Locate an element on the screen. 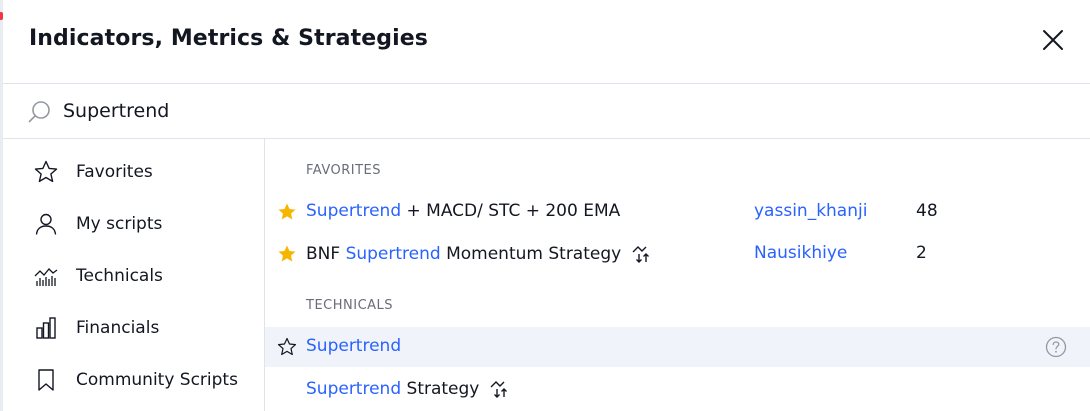  script-name-prefix: BNF is located at coordinates (326, 254).